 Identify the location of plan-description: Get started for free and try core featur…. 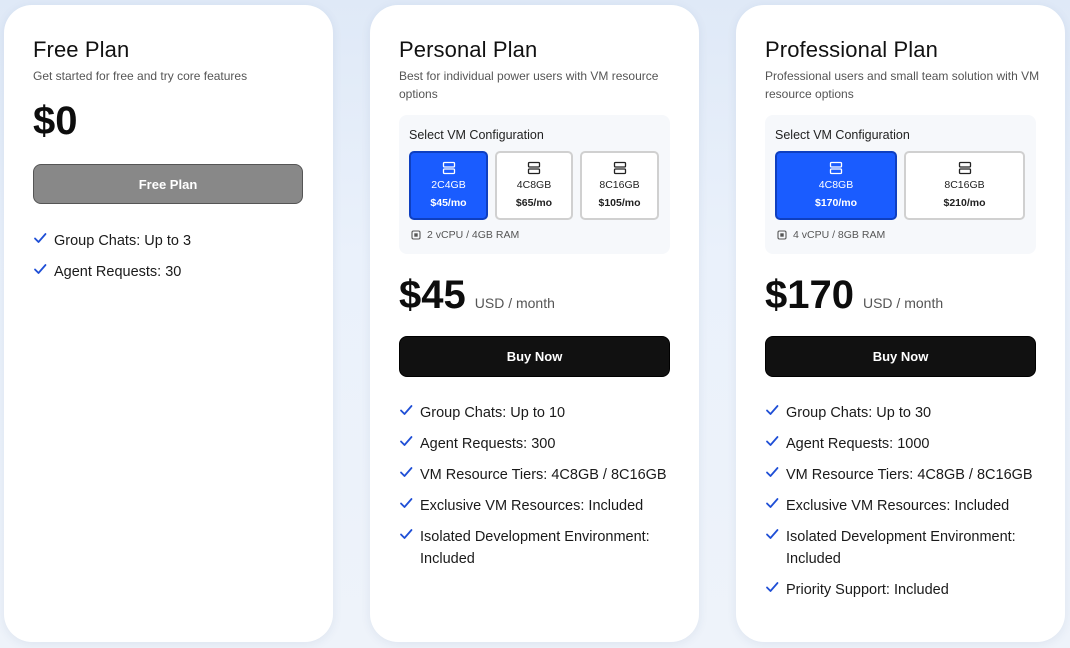
(140, 76).